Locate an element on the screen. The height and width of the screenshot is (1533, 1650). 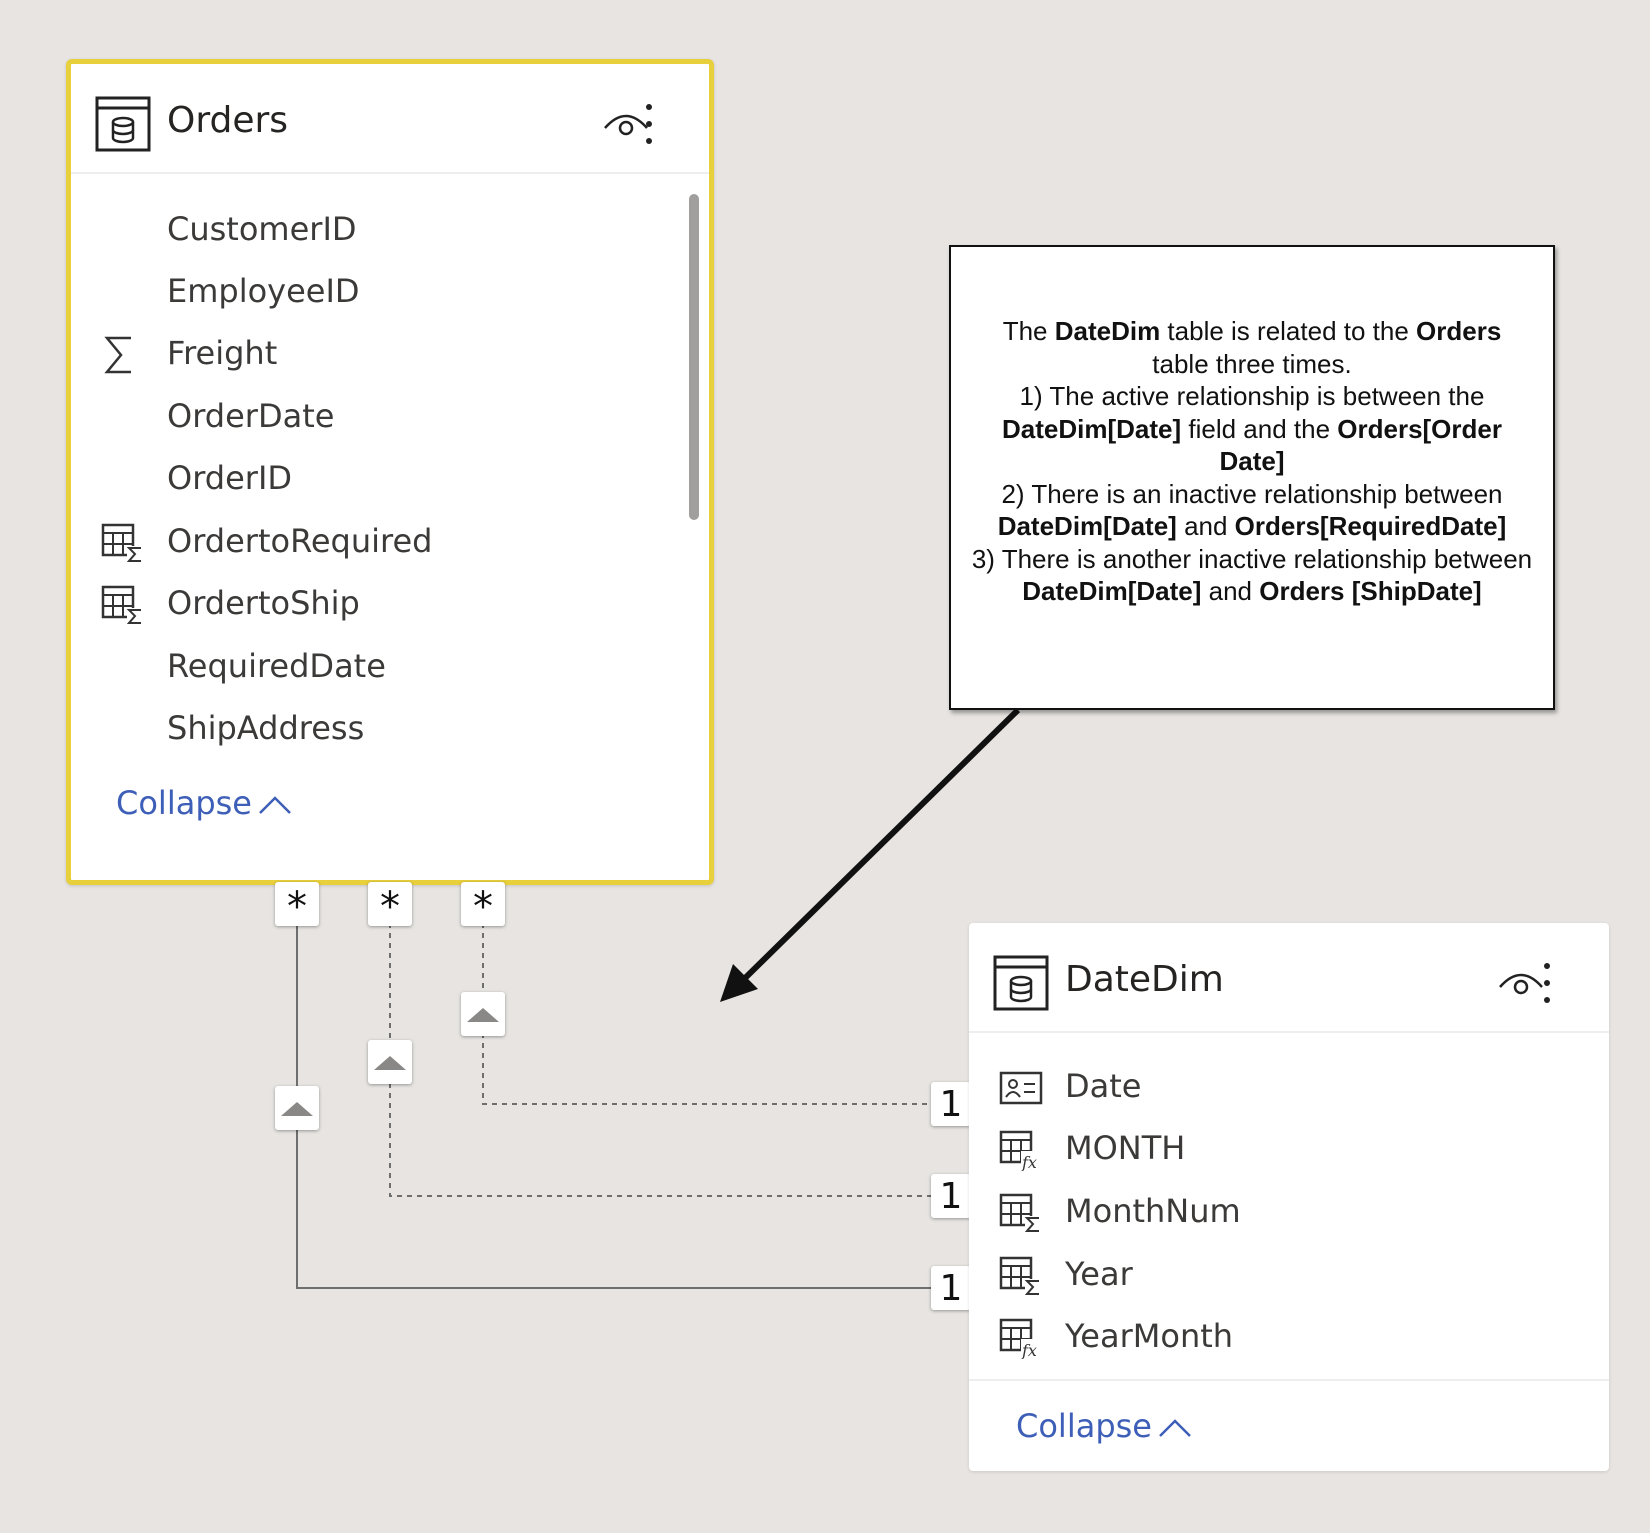
field-name: EmployeeID is located at coordinates (263, 291).